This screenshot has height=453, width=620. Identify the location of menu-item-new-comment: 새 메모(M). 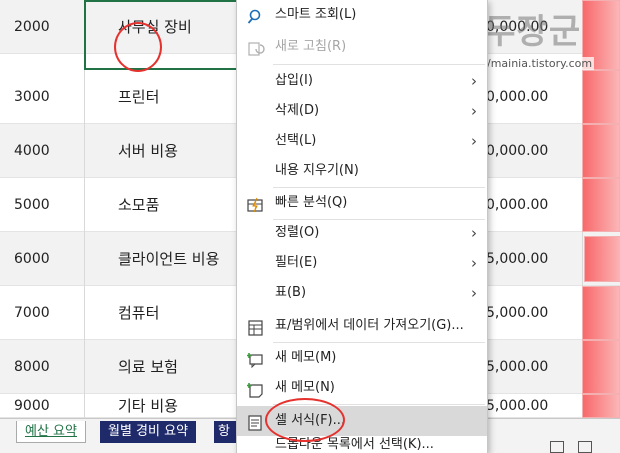
(362, 358).